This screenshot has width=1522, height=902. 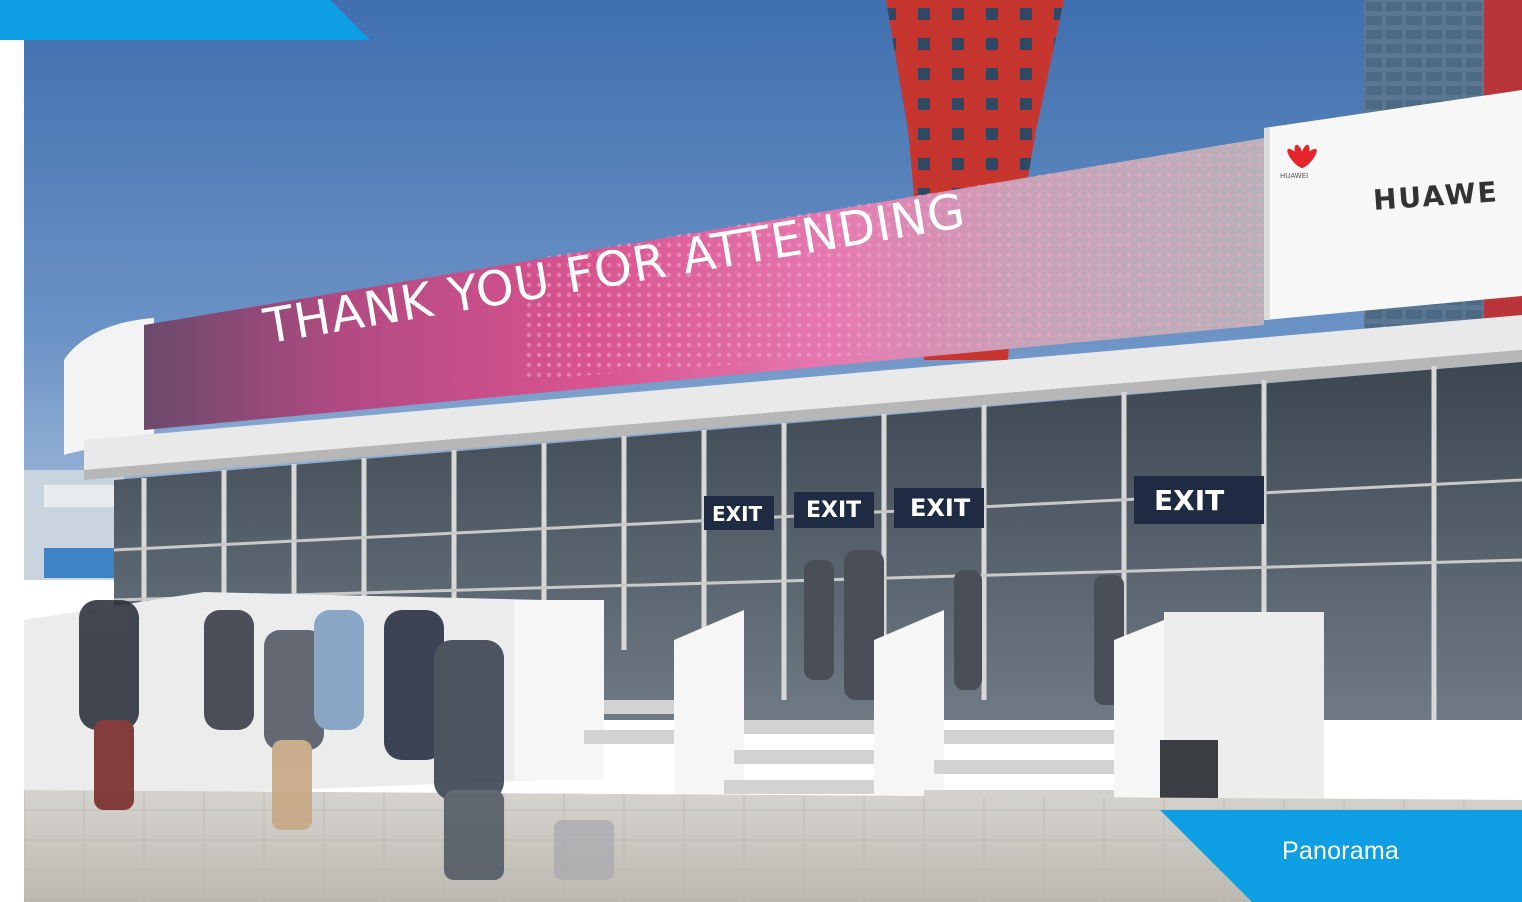 I want to click on brand-small-text: HUAWEI, so click(x=1294, y=176).